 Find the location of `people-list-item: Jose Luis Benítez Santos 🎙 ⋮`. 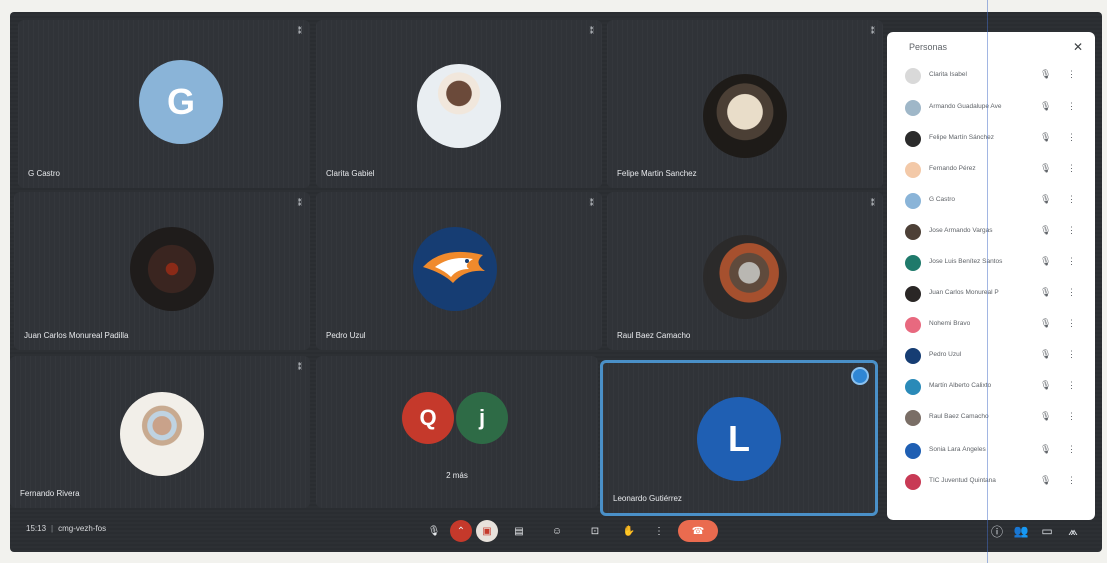

people-list-item: Jose Luis Benítez Santos 🎙 ⋮ is located at coordinates (994, 263).